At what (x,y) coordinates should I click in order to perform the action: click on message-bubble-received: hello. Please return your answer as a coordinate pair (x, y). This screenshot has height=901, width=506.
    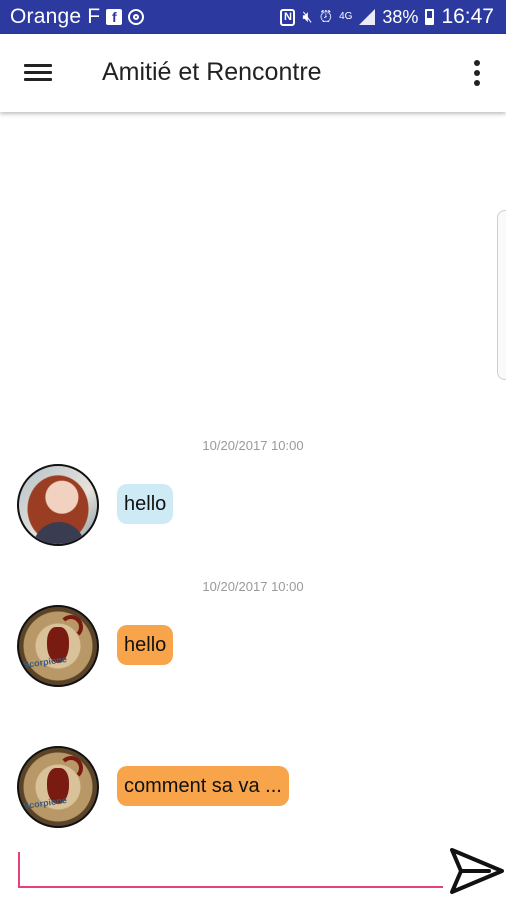
    Looking at the image, I should click on (145, 504).